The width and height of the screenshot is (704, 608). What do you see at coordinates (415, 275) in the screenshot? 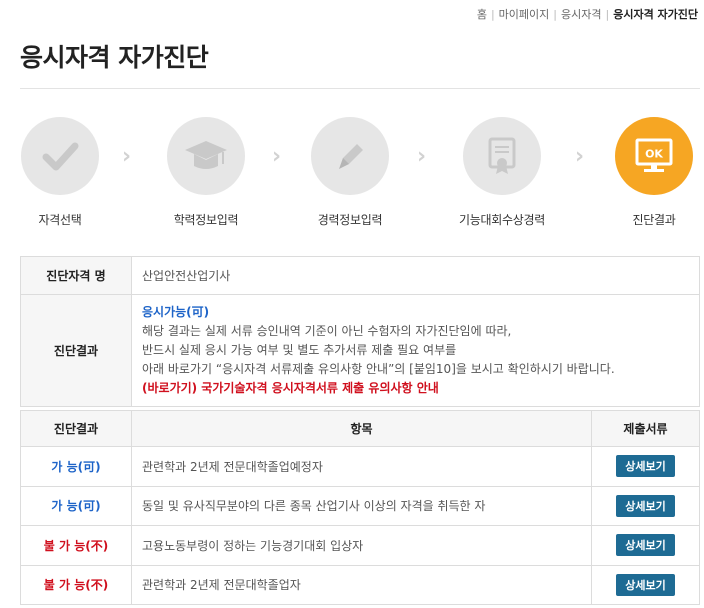
I see `qualification-name-value: 산업안전산업기사` at bounding box center [415, 275].